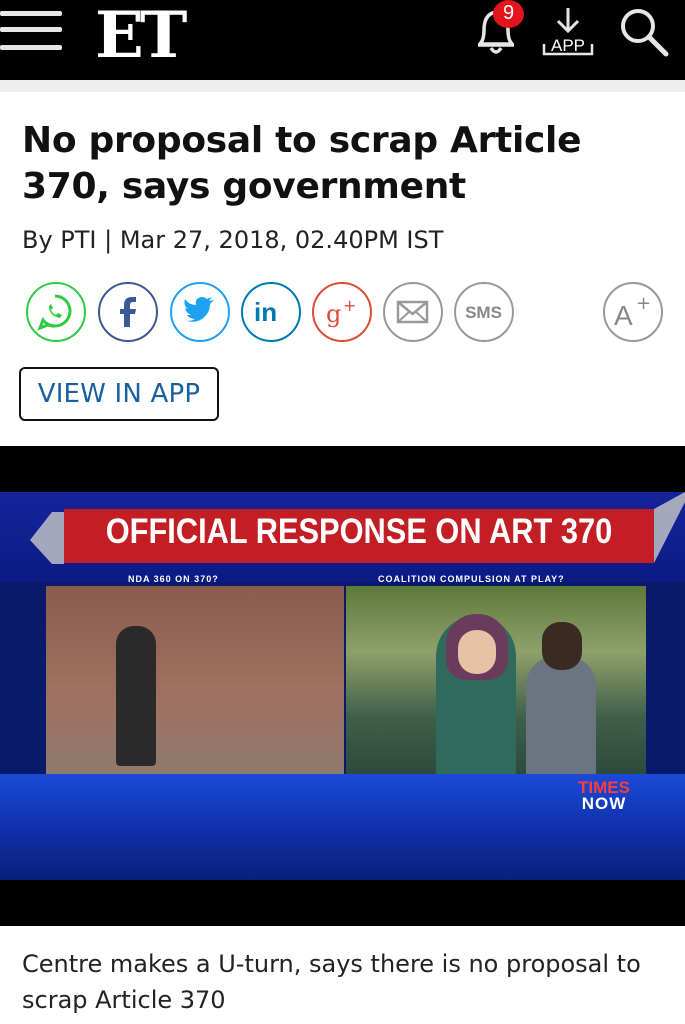 Image resolution: width=685 pixels, height=1024 pixels. Describe the element at coordinates (359, 531) in the screenshot. I see `video-banner-title: OFFICIAL RESPONSE ON ART 370` at that location.